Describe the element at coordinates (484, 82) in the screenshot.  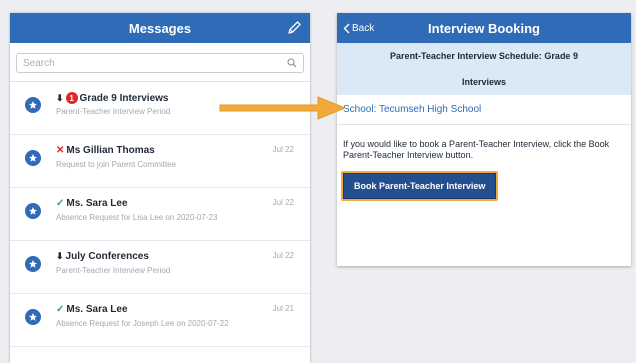
I see `schedule-line-2: Interviews` at that location.